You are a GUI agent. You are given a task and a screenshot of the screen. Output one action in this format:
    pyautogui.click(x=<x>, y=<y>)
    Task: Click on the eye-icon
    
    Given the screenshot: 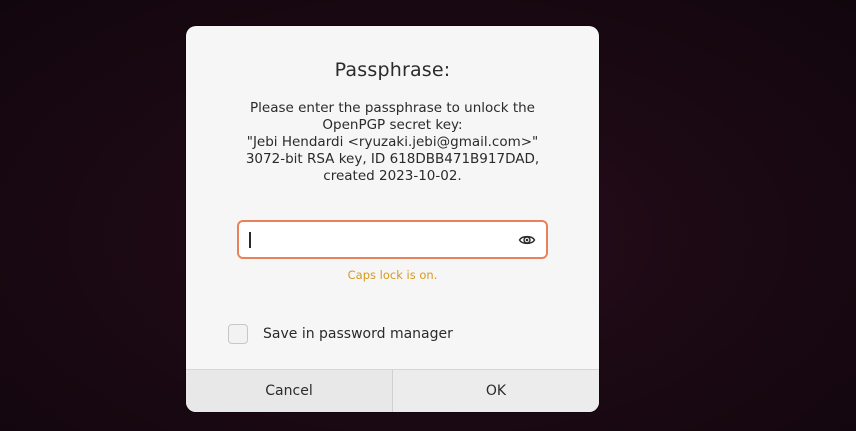 What is the action you would take?
    pyautogui.click(x=527, y=240)
    